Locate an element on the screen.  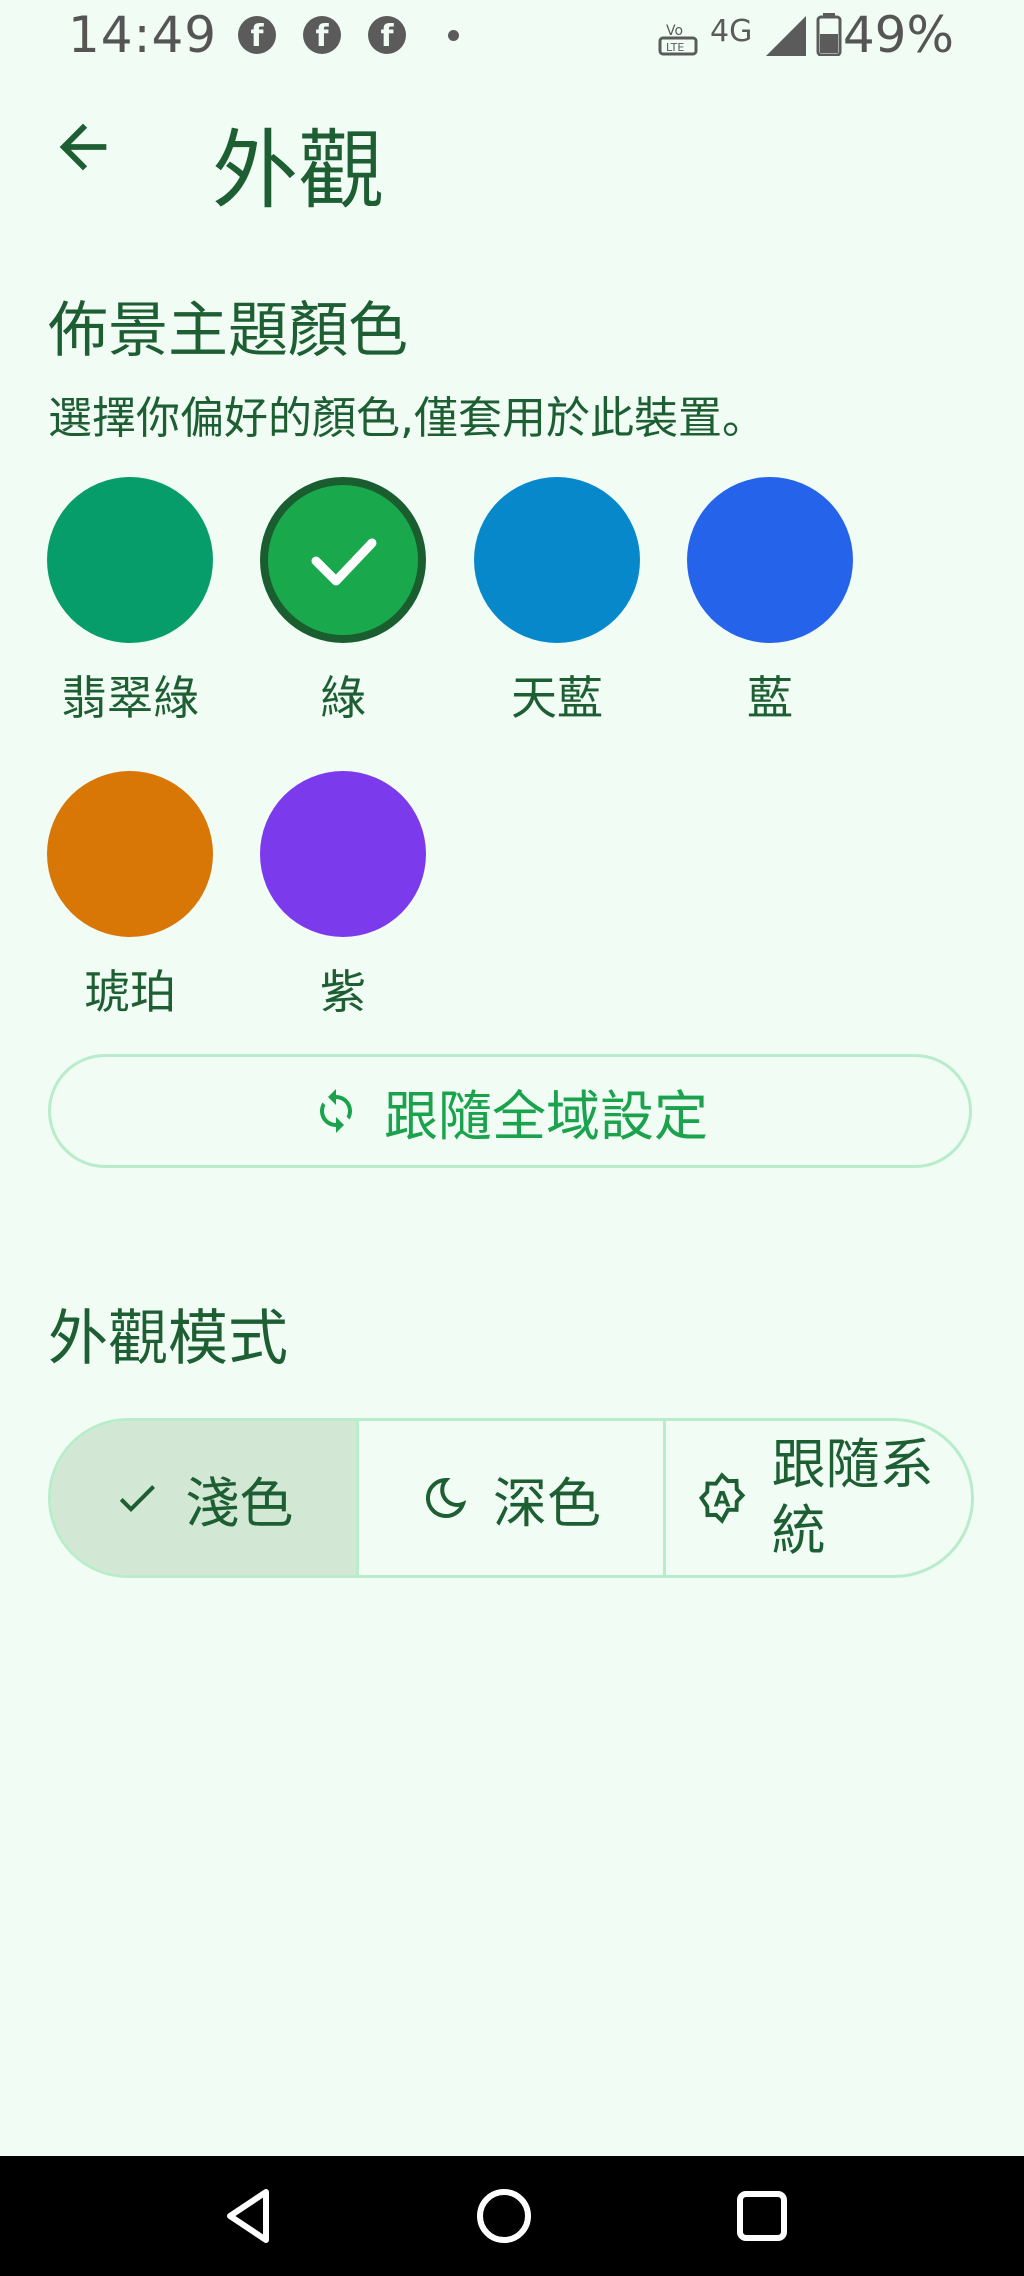
swatch-label-purple: 紫 is located at coordinates (343, 992).